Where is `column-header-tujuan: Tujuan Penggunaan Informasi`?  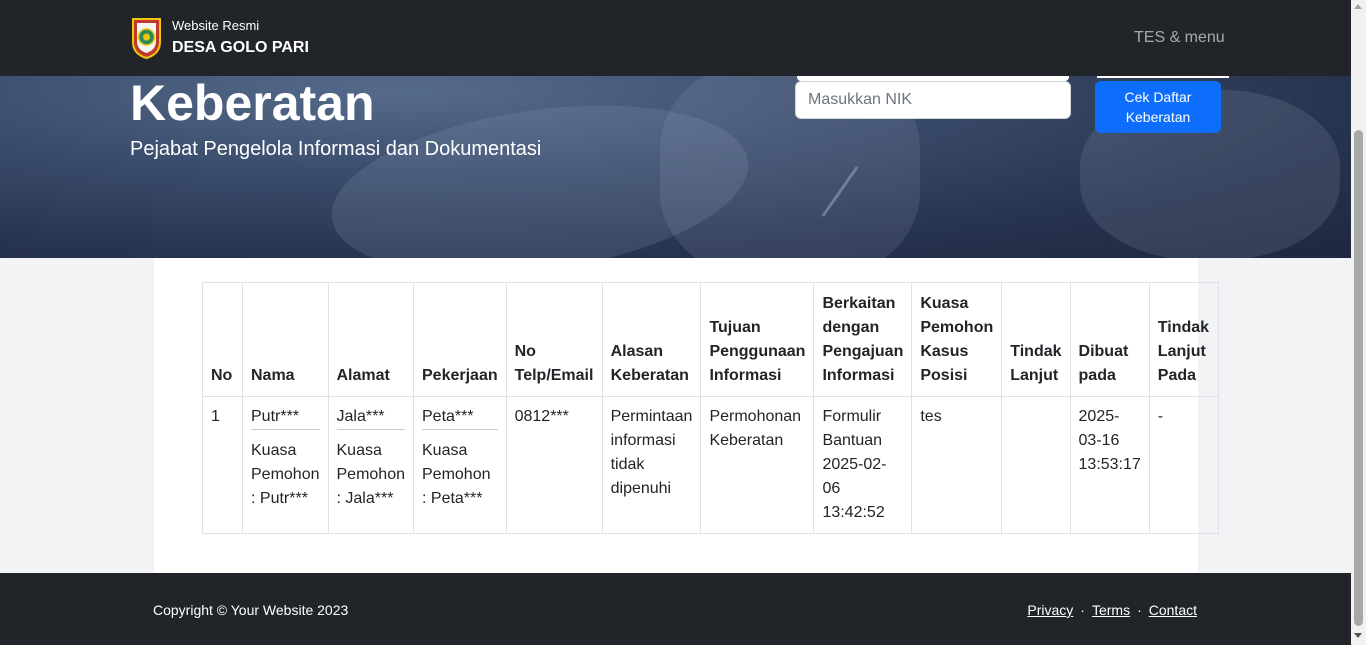 column-header-tujuan: Tujuan Penggunaan Informasi is located at coordinates (757, 339).